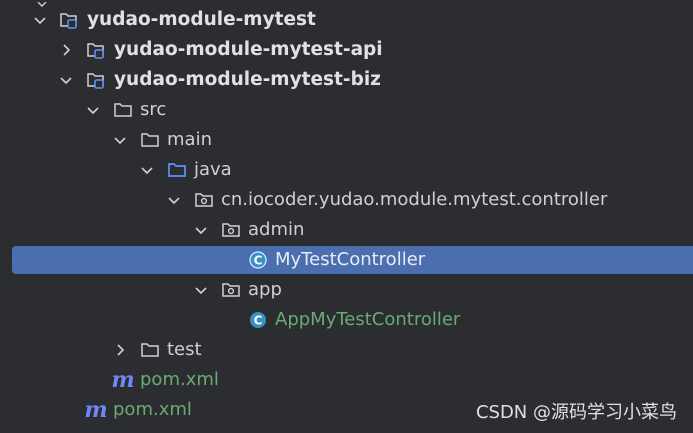 The height and width of the screenshot is (433, 693). Describe the element at coordinates (346, 290) in the screenshot. I see `tree-row-package-app: app` at that location.